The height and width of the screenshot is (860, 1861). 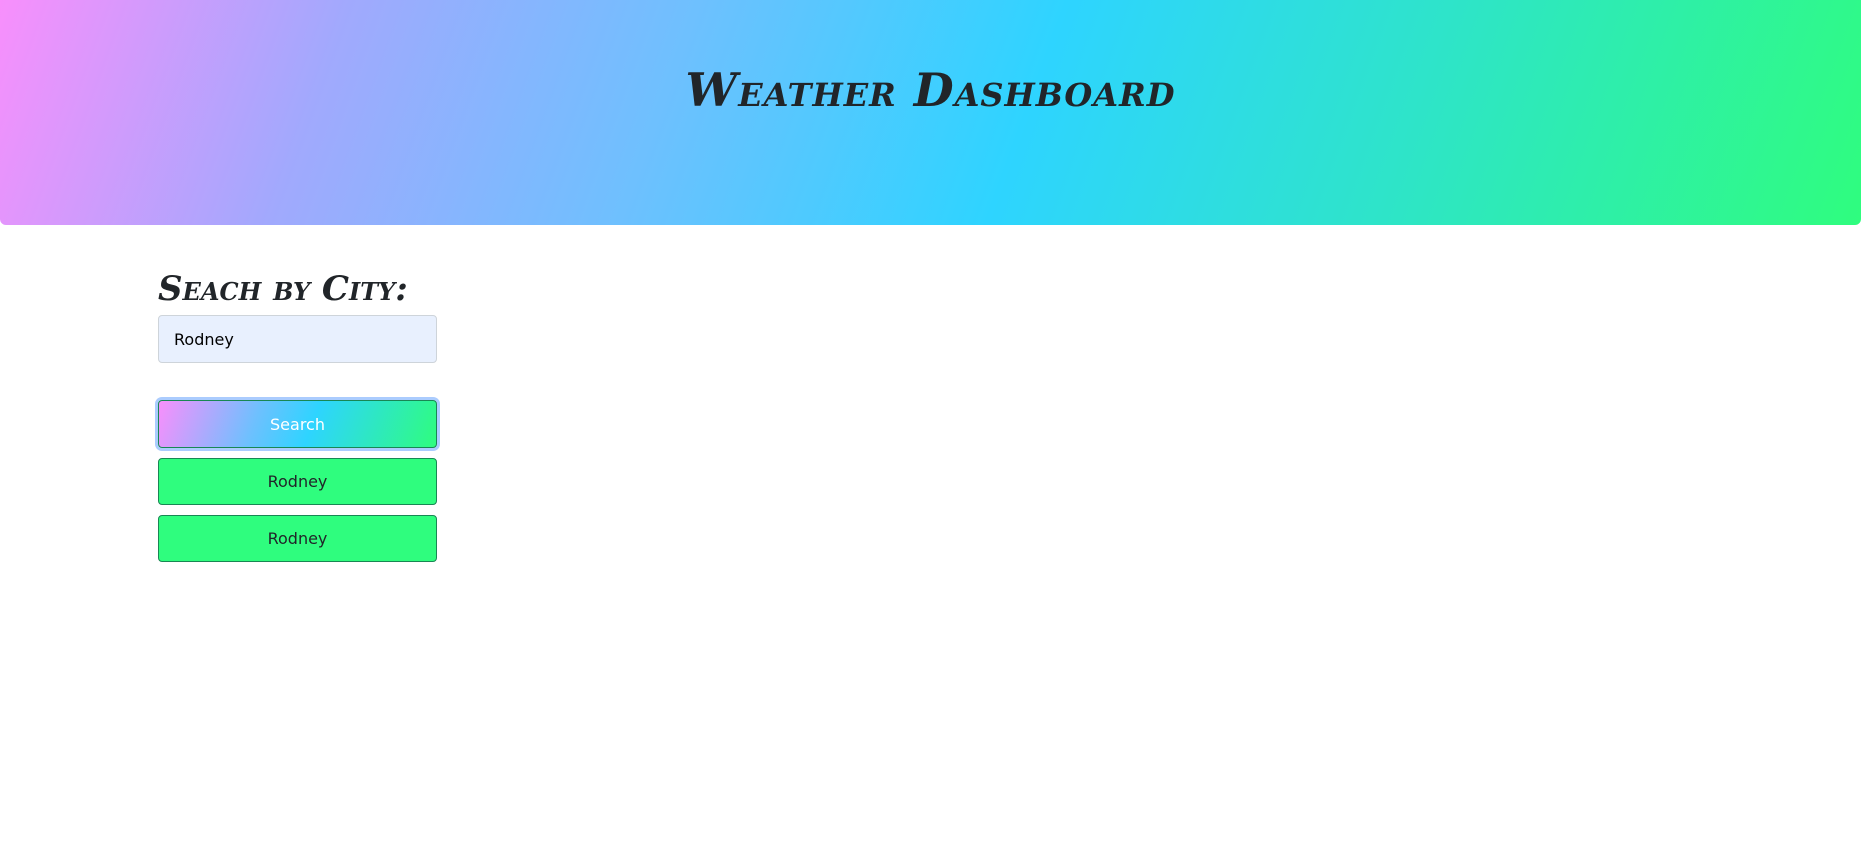 What do you see at coordinates (297, 424) in the screenshot?
I see `search-button: Search` at bounding box center [297, 424].